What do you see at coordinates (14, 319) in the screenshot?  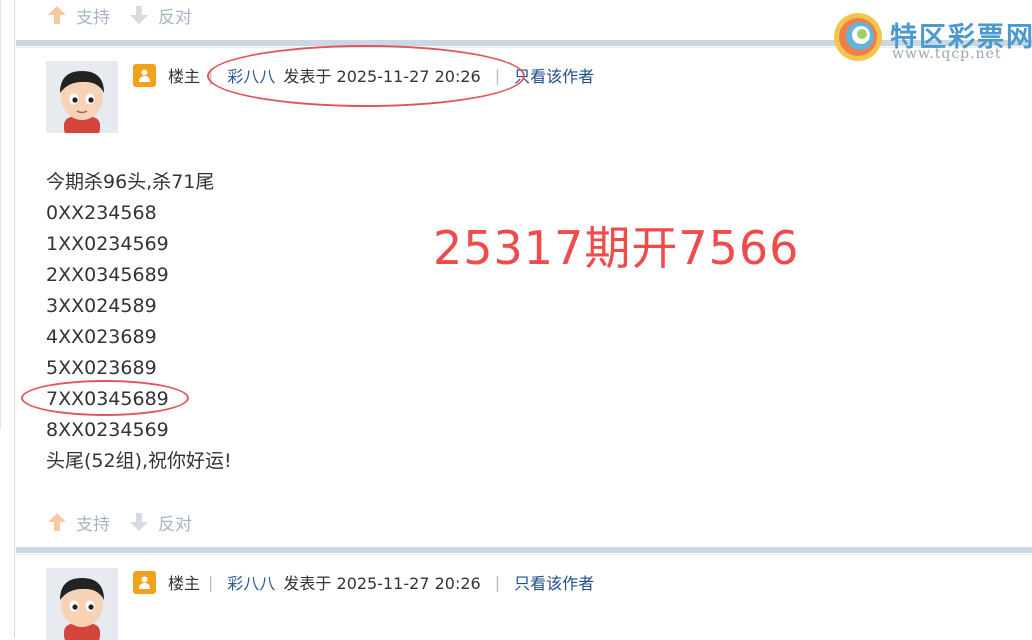 I see `thread-left-border` at bounding box center [14, 319].